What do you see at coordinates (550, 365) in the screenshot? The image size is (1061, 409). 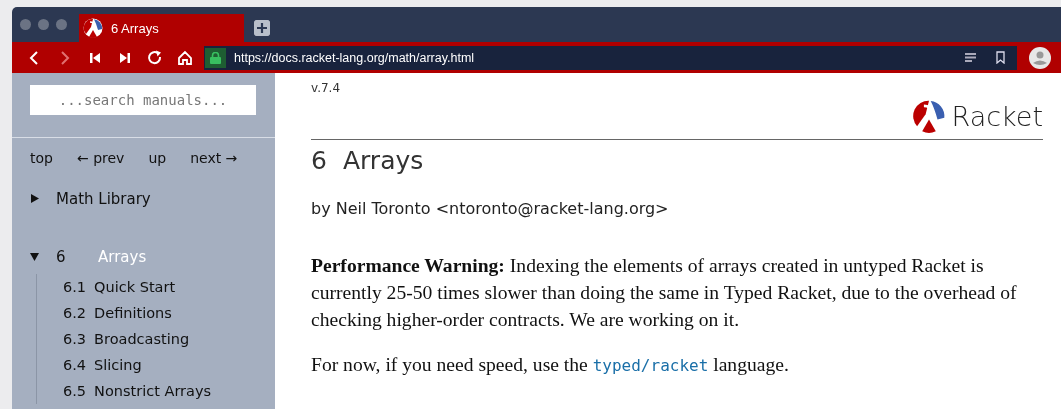 I see `paragraph: For now, if you need speed, use the typed/racket language.` at bounding box center [550, 365].